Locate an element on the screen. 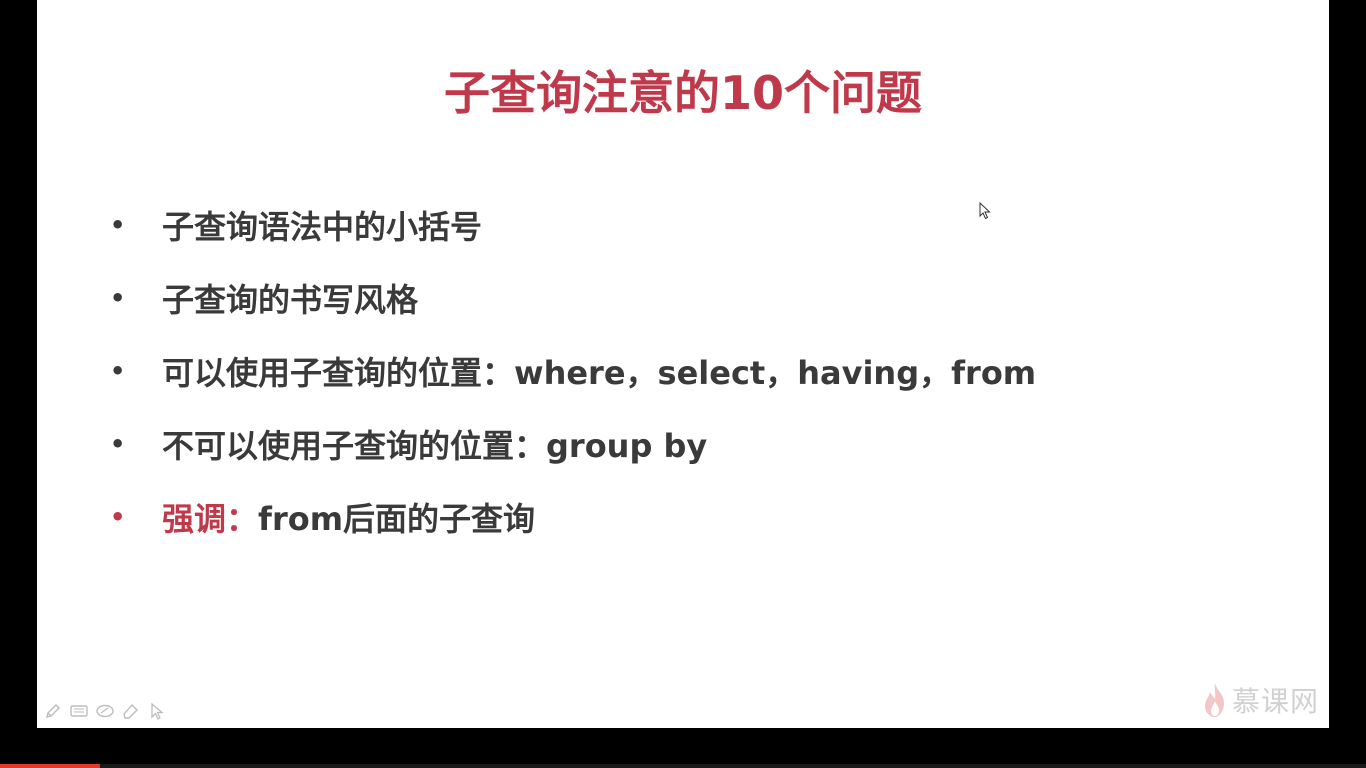  bullet-item: • 可以使用子查询的位置：where，select，having，from is located at coordinates (573, 370).